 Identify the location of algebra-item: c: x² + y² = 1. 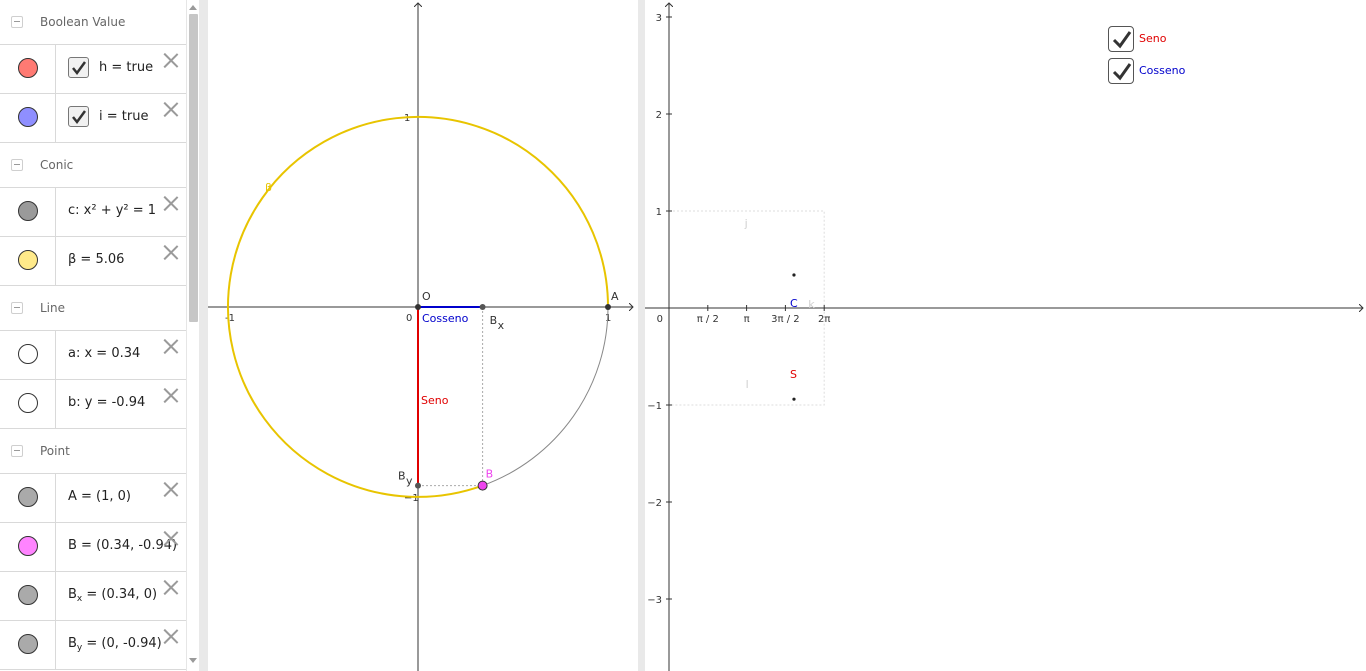
(93, 212).